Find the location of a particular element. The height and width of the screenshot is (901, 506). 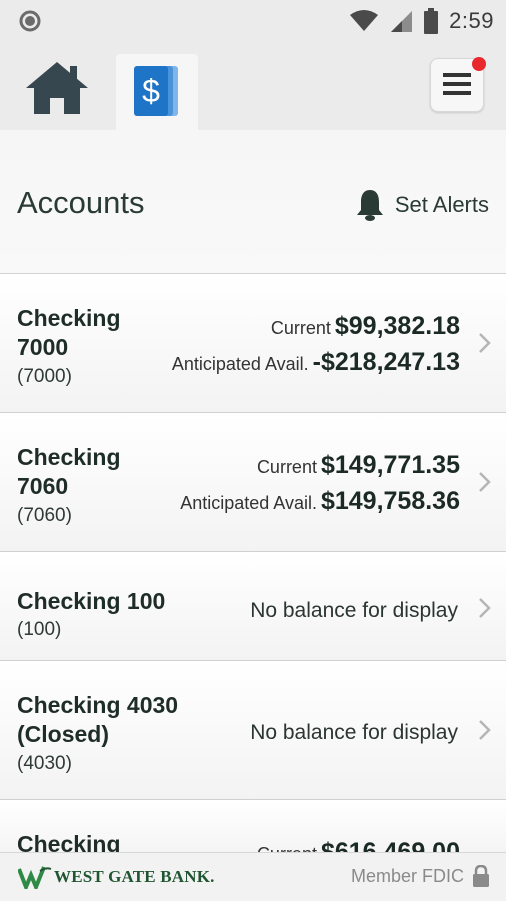

account-name-line1: Checking 4030 is located at coordinates (98, 705).